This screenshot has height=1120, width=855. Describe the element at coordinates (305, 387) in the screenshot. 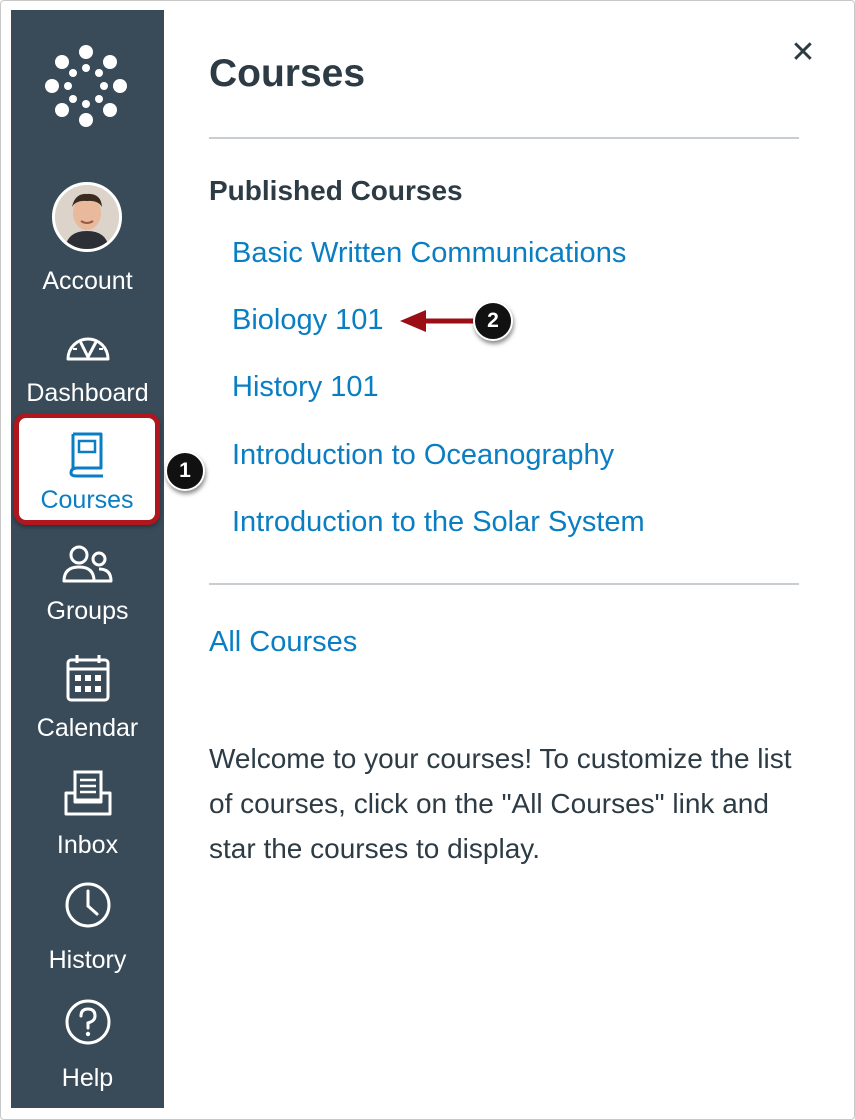

I see `course-link-history-101: History 101` at that location.